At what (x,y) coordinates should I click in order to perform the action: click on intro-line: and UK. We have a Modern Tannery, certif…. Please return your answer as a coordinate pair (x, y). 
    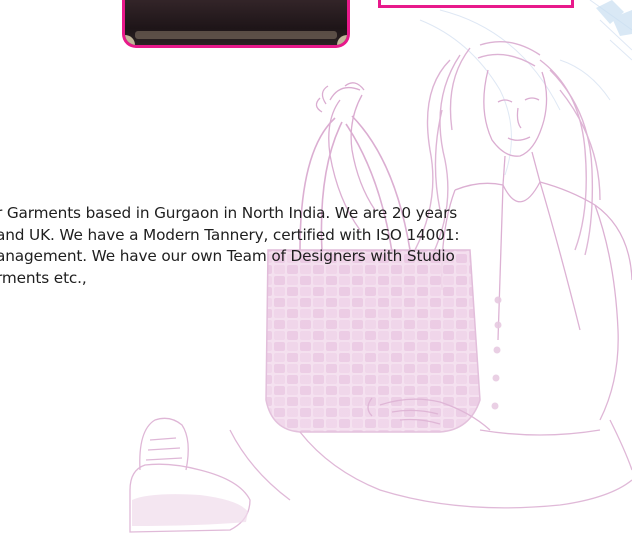
    Looking at the image, I should click on (230, 234).